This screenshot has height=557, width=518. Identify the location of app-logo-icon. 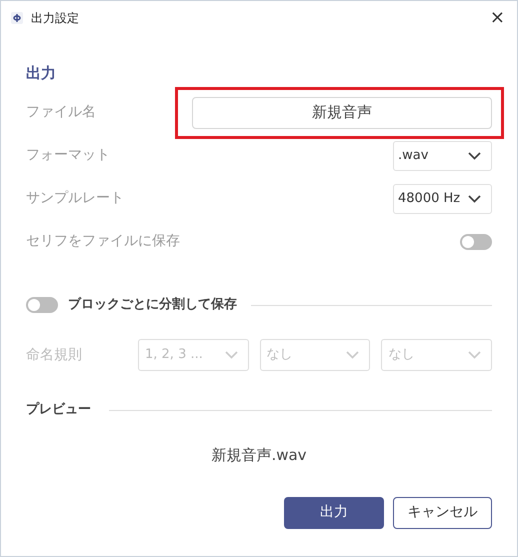
(17, 18).